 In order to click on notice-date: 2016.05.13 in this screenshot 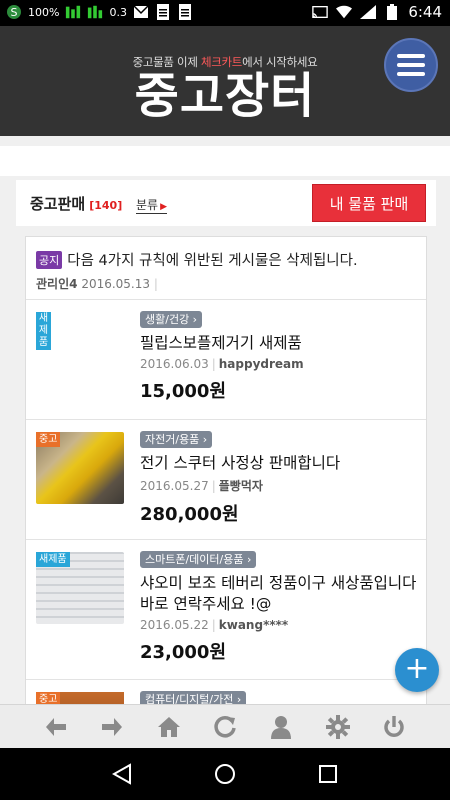, I will do `click(116, 284)`.